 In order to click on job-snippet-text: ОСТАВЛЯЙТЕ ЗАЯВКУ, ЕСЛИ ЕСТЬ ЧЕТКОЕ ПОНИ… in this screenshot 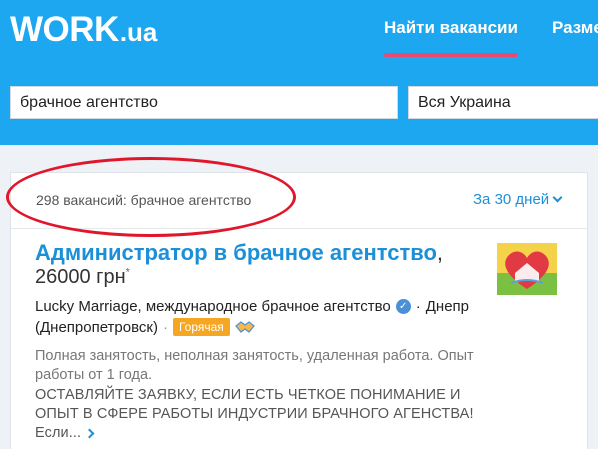, I will do `click(254, 414)`.